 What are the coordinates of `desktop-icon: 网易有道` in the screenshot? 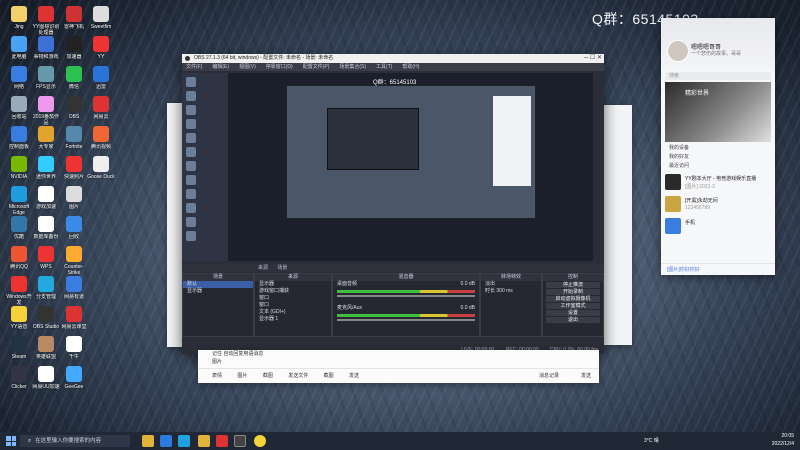 It's located at (74, 291).